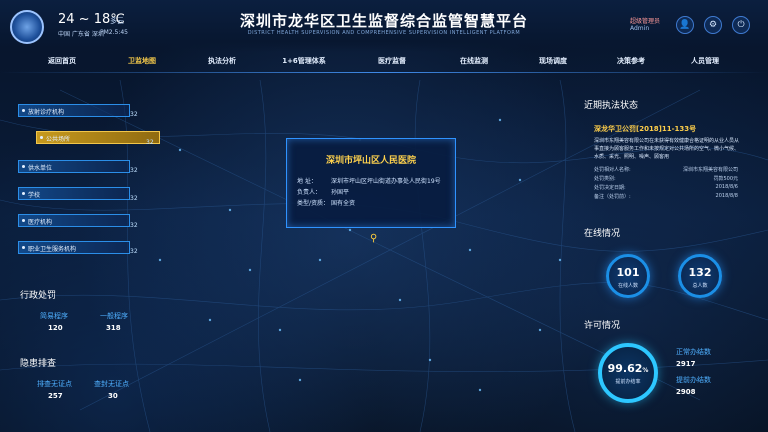 Image resolution: width=768 pixels, height=432 pixels. What do you see at coordinates (74, 220) in the screenshot?
I see `category-medical-institution: 医疗机构` at bounding box center [74, 220].